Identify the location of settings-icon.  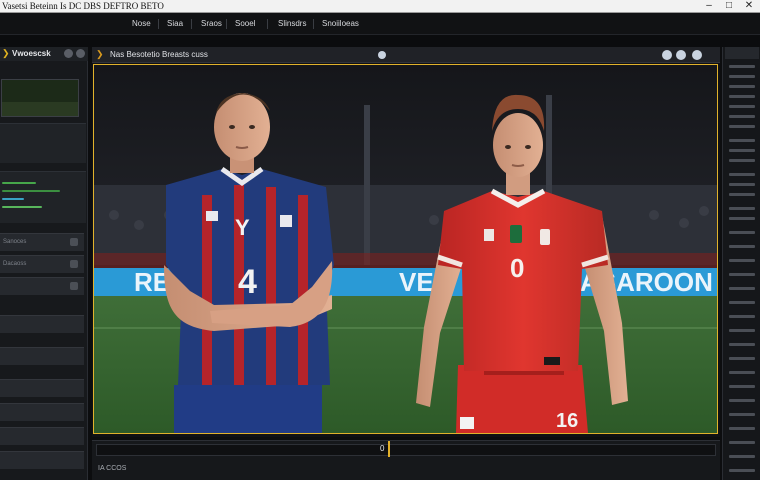
(80, 53).